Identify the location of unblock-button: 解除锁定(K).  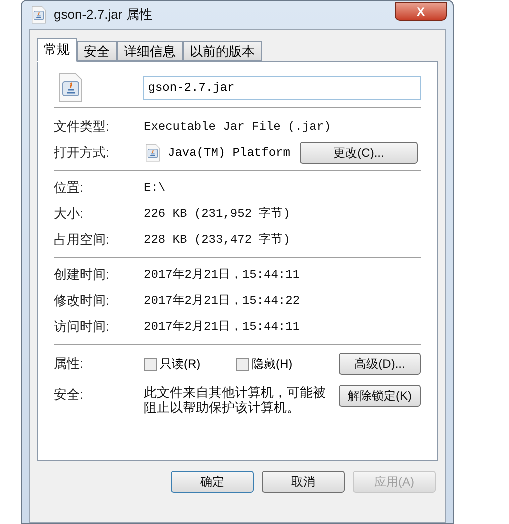
(380, 396).